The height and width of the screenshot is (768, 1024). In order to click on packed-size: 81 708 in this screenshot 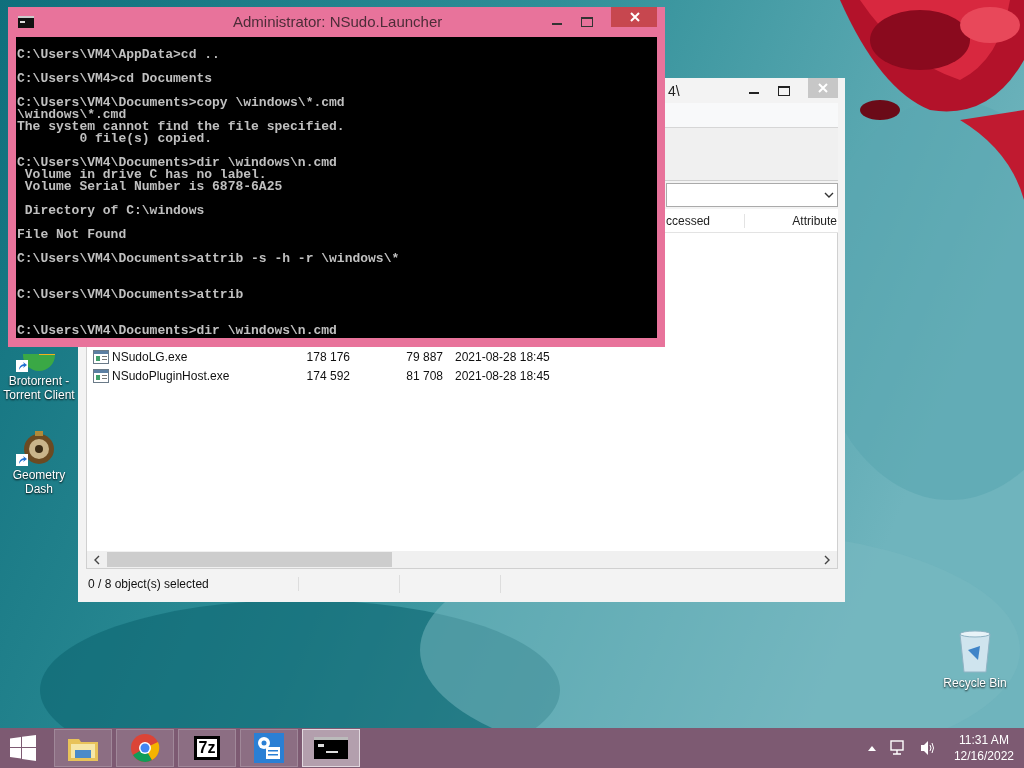, I will do `click(424, 375)`.